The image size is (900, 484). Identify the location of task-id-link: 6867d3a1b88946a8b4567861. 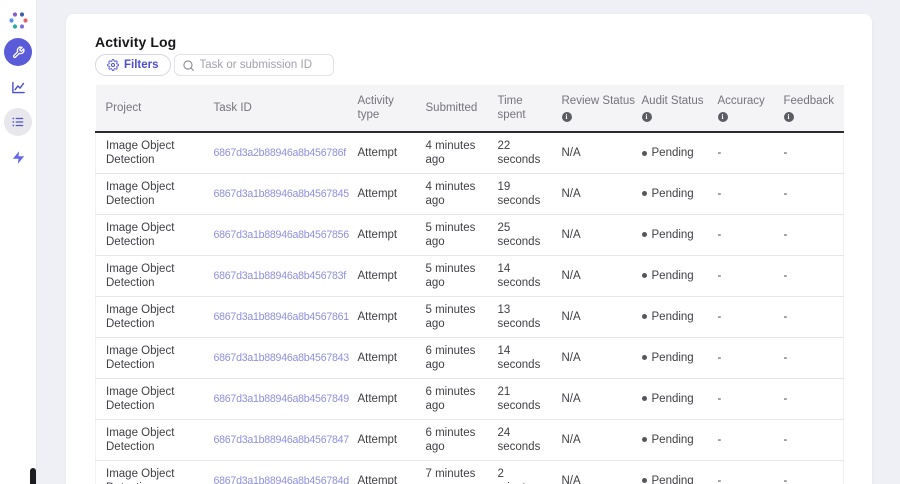
(282, 317).